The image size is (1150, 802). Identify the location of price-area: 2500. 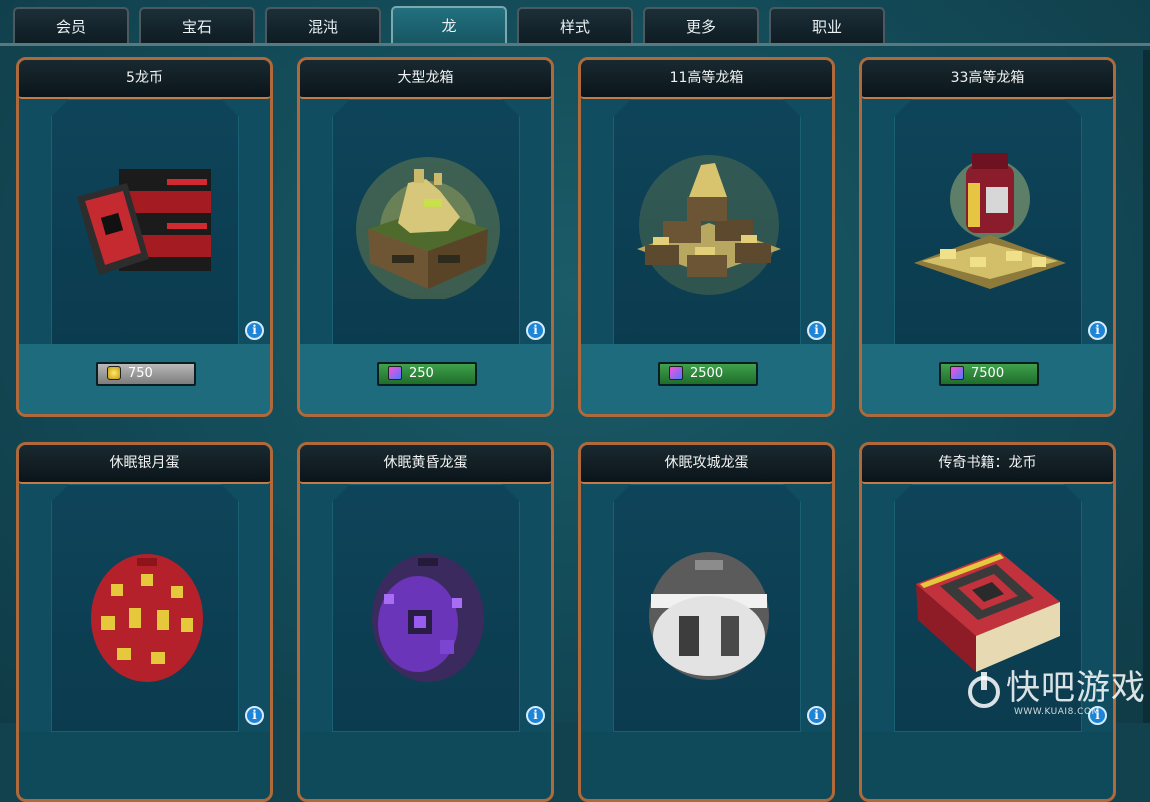
(706, 379).